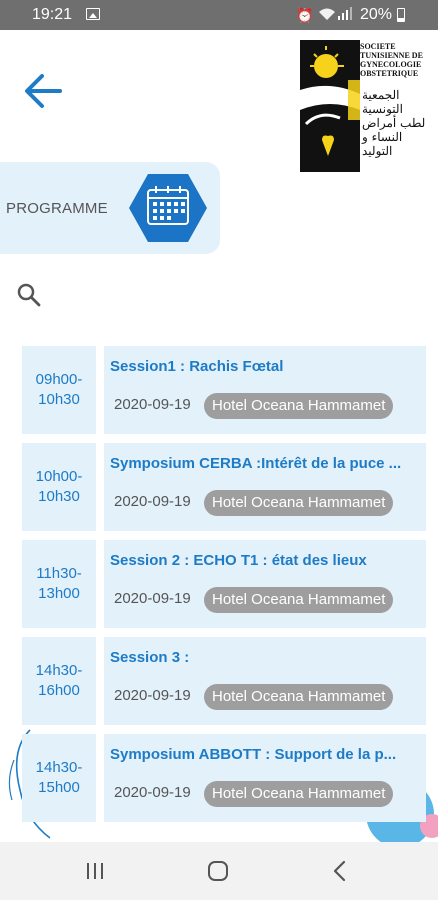  I want to click on wifi-signal-icon, so click(335, 15).